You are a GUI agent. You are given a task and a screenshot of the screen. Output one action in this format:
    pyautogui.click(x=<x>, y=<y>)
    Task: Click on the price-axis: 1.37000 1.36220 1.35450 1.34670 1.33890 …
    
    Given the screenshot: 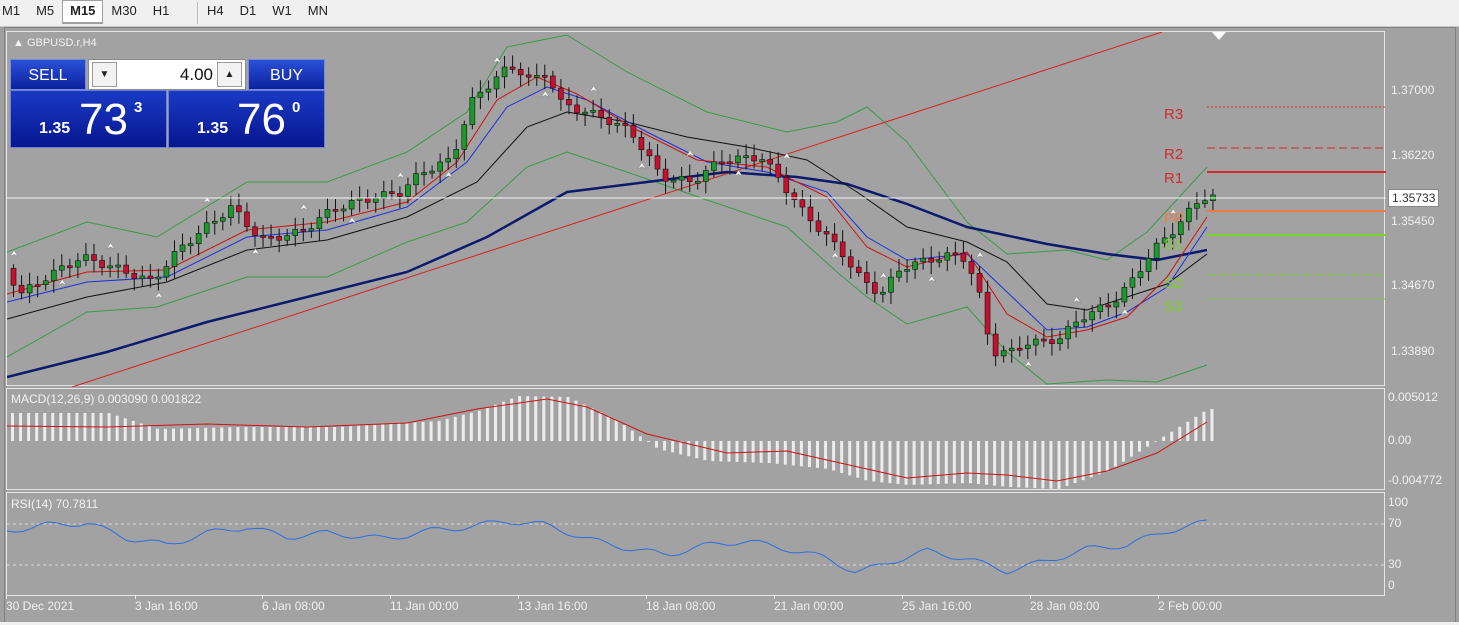 What is the action you would take?
    pyautogui.click(x=1420, y=208)
    